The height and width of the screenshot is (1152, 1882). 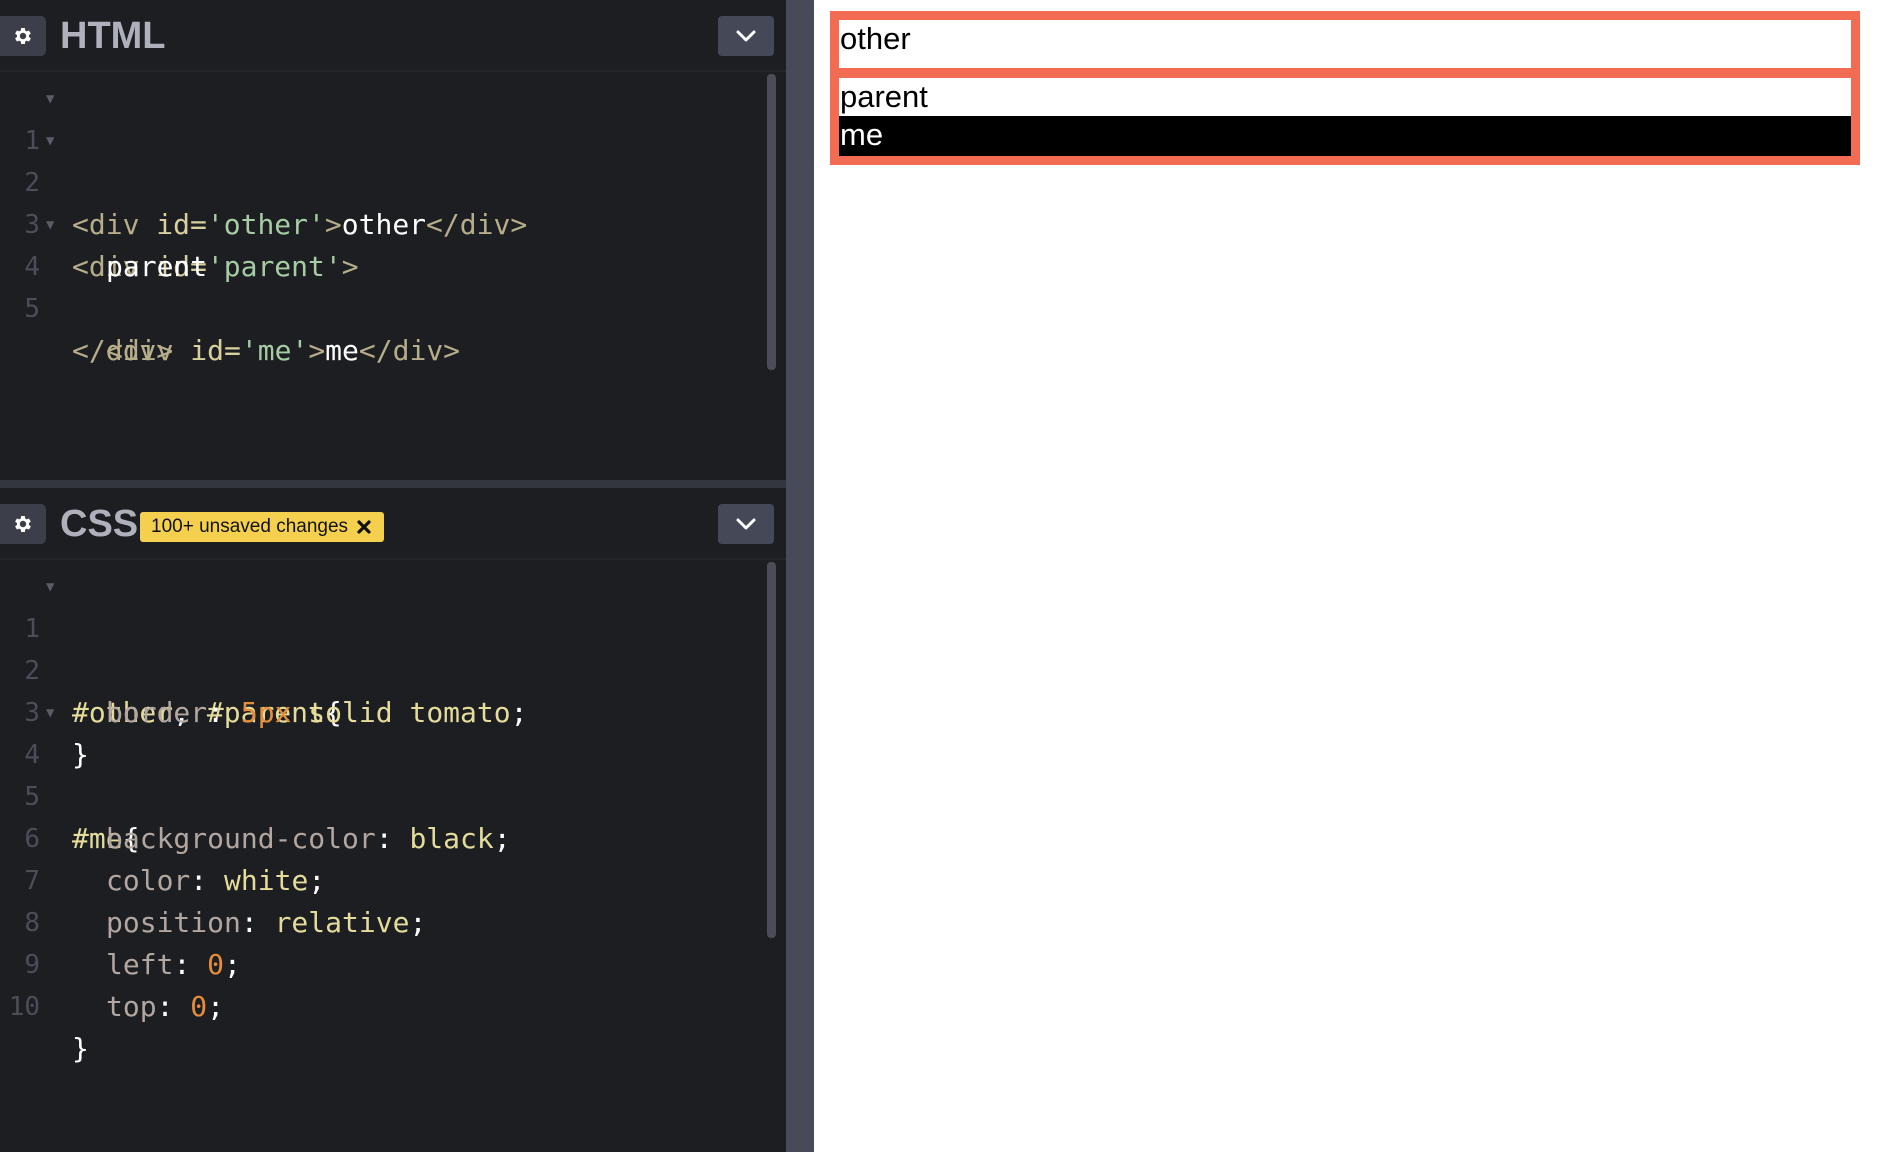 I want to click on code-line: 1 ▼ <div id='other'>other</div>, so click(x=393, y=159).